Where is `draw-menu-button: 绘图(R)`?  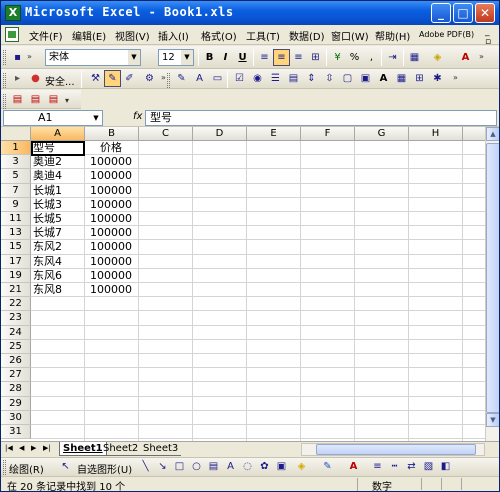
draw-menu-button: 绘图(R) is located at coordinates (26, 468).